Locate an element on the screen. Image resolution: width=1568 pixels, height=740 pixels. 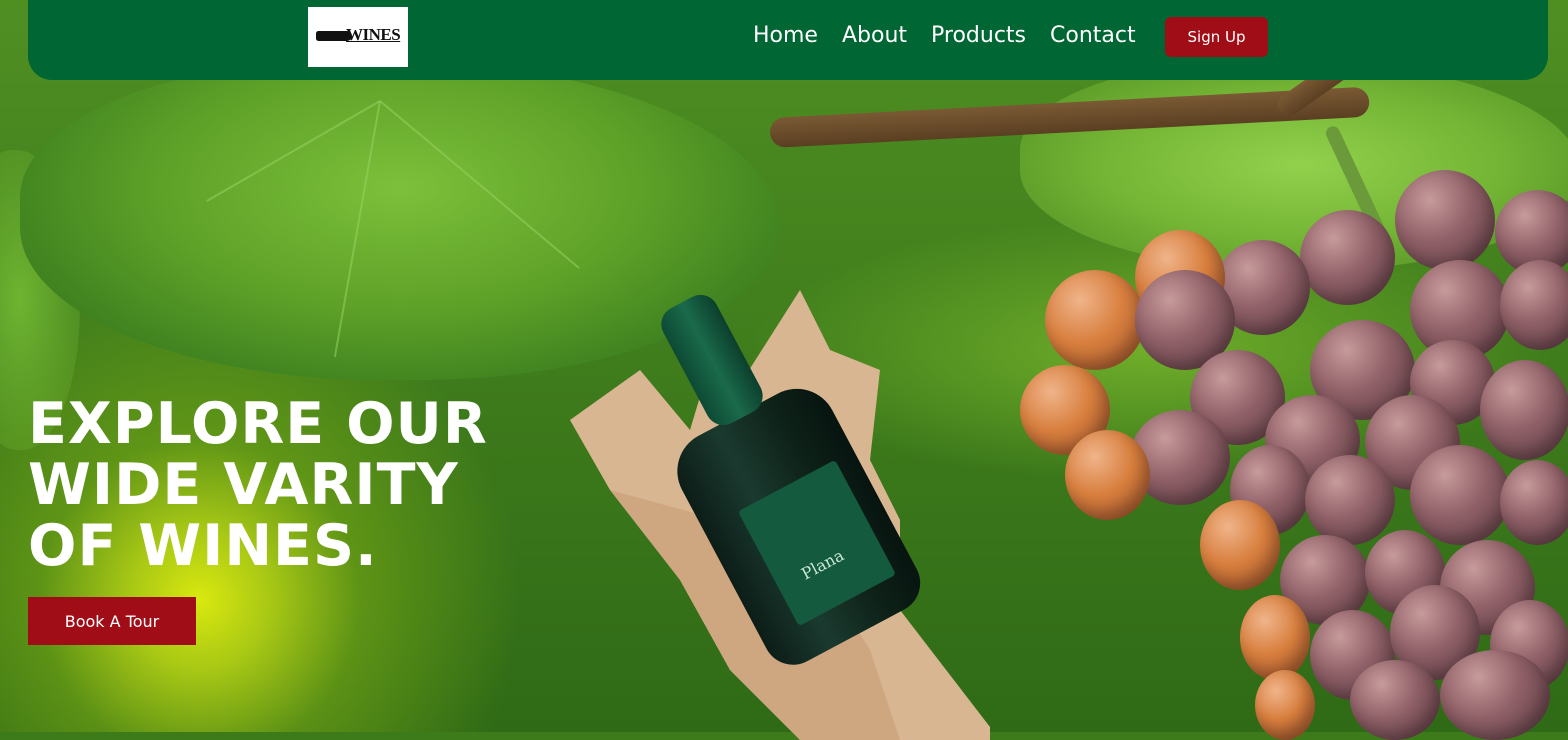
site-logo: WINES is located at coordinates (358, 37).